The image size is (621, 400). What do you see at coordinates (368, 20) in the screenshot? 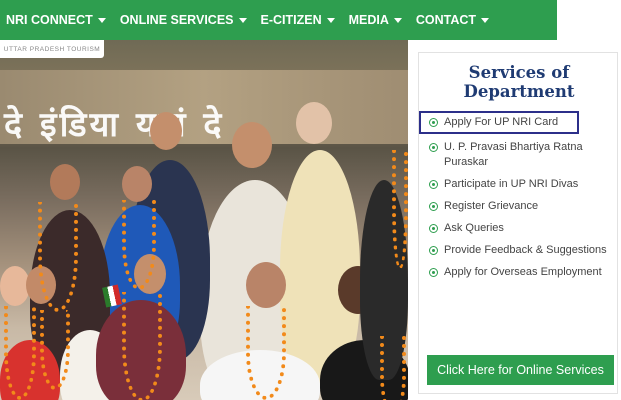
I see `nav-item-label: MEDIA` at bounding box center [368, 20].